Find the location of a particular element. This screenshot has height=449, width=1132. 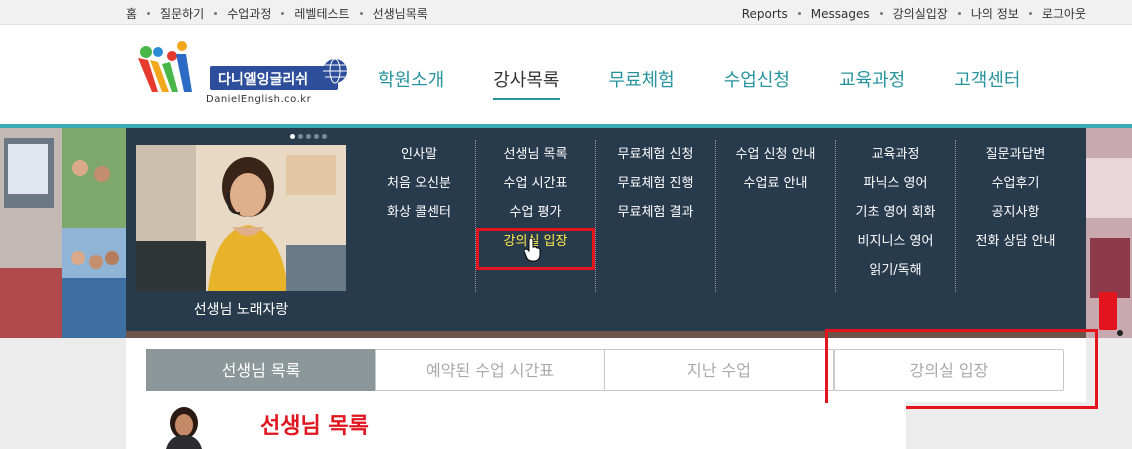

logout-link: 로그아웃 is located at coordinates (1064, 13).